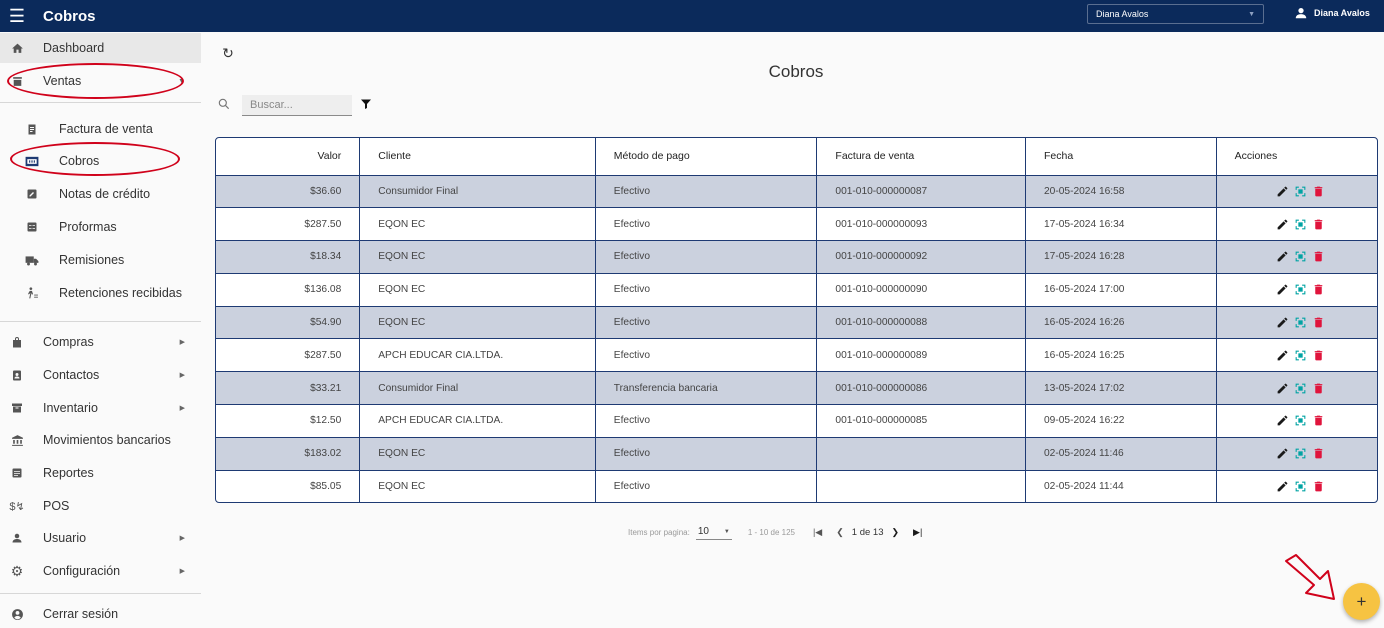  I want to click on cell-fecha: 17-05-2024 16:34, so click(1121, 224).